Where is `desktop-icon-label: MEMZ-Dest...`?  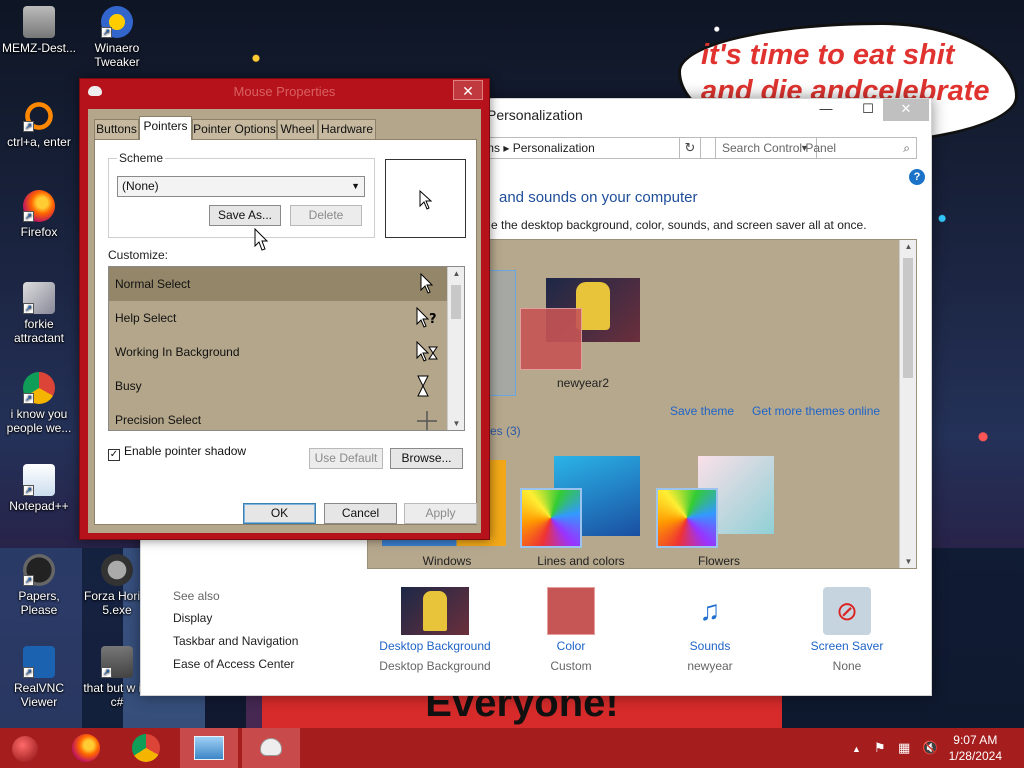 desktop-icon-label: MEMZ-Dest... is located at coordinates (39, 48).